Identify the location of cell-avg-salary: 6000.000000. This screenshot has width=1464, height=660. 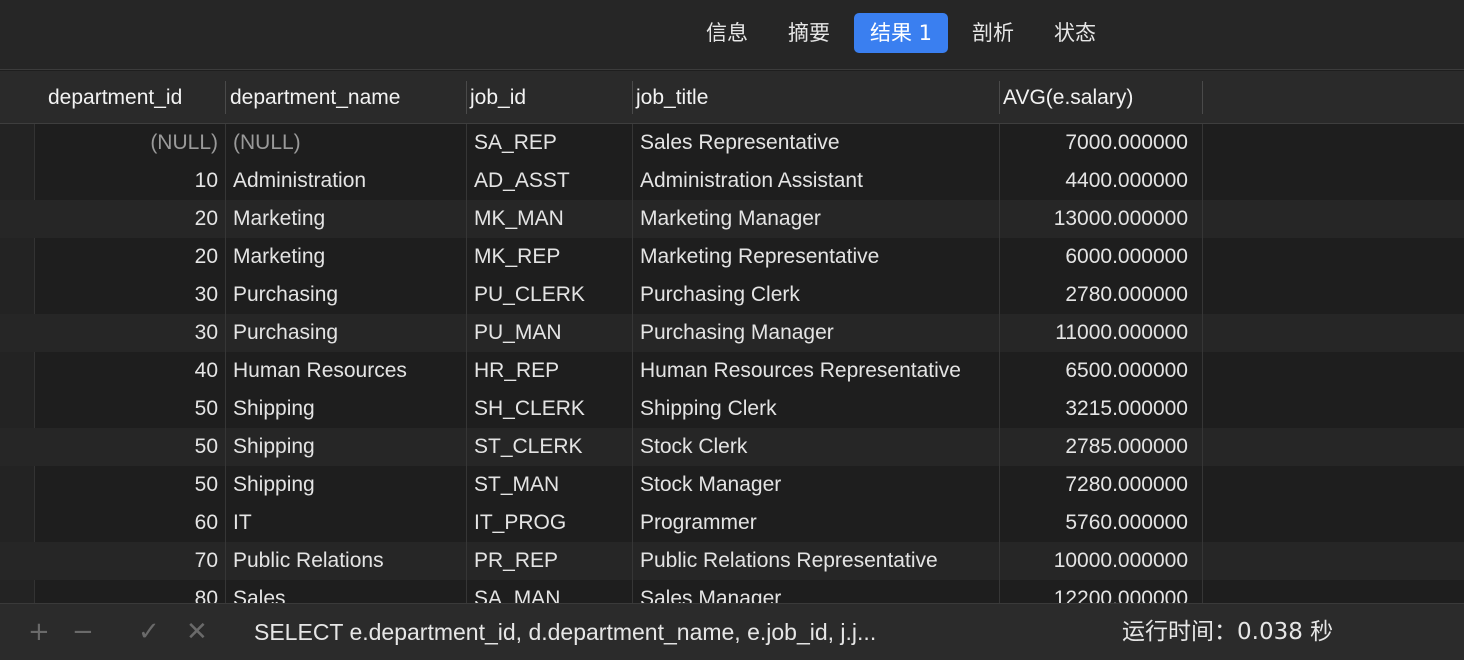
(1096, 257).